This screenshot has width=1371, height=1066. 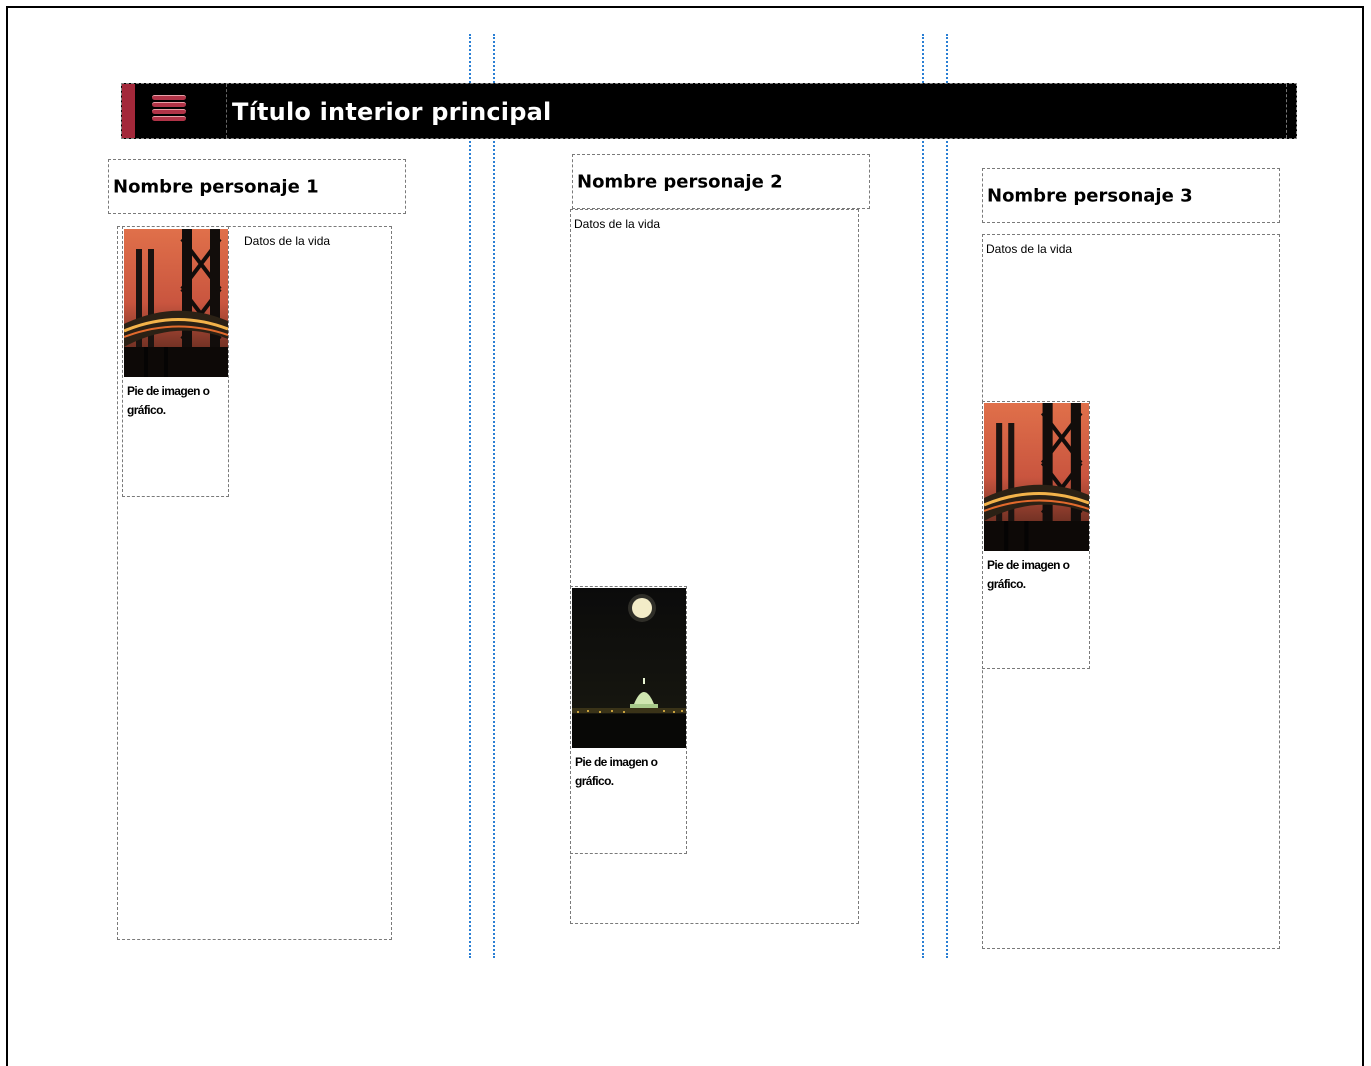 What do you see at coordinates (680, 181) in the screenshot?
I see `character-name-2: Nombre personaje 2` at bounding box center [680, 181].